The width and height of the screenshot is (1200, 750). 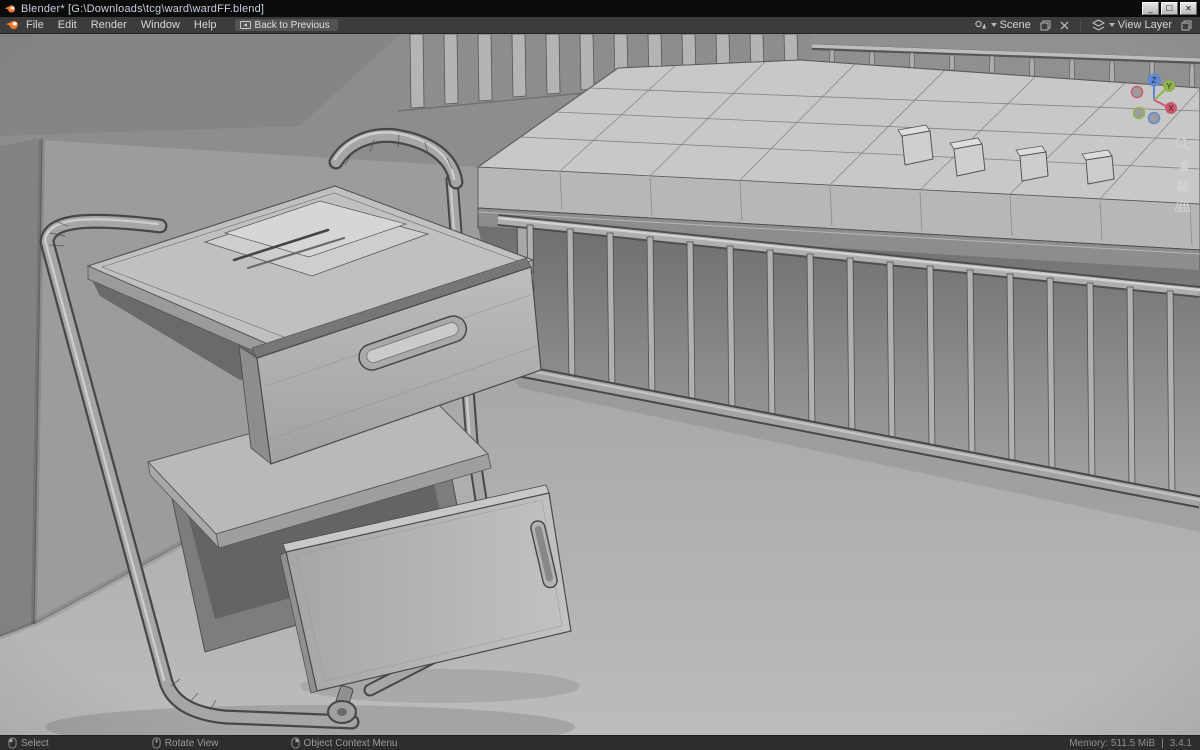 What do you see at coordinates (11, 25) in the screenshot?
I see `blender-menu-icon` at bounding box center [11, 25].